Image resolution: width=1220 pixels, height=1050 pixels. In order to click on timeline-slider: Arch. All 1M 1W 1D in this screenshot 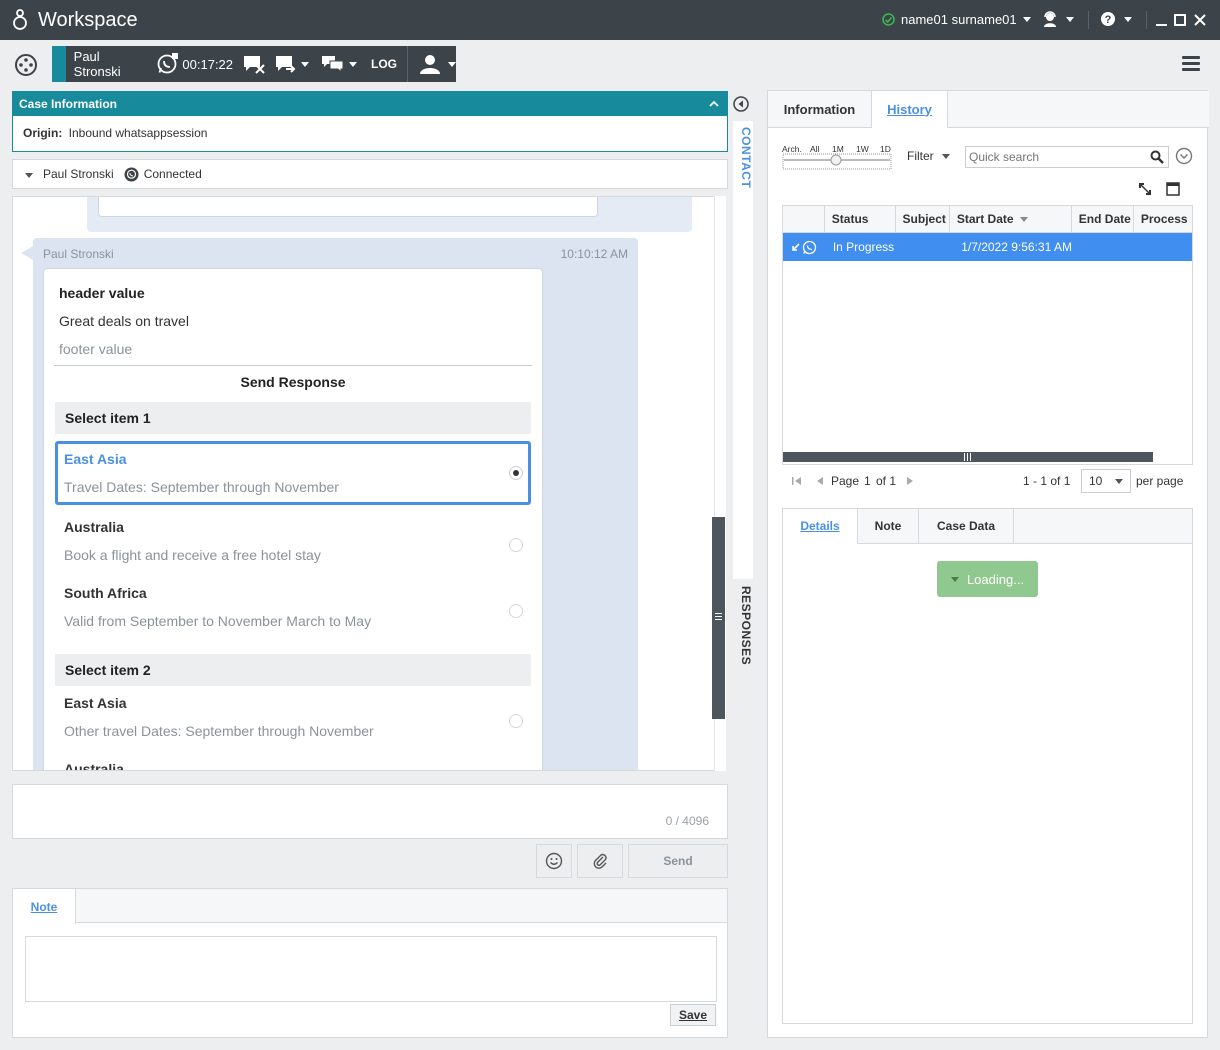, I will do `click(838, 157)`.